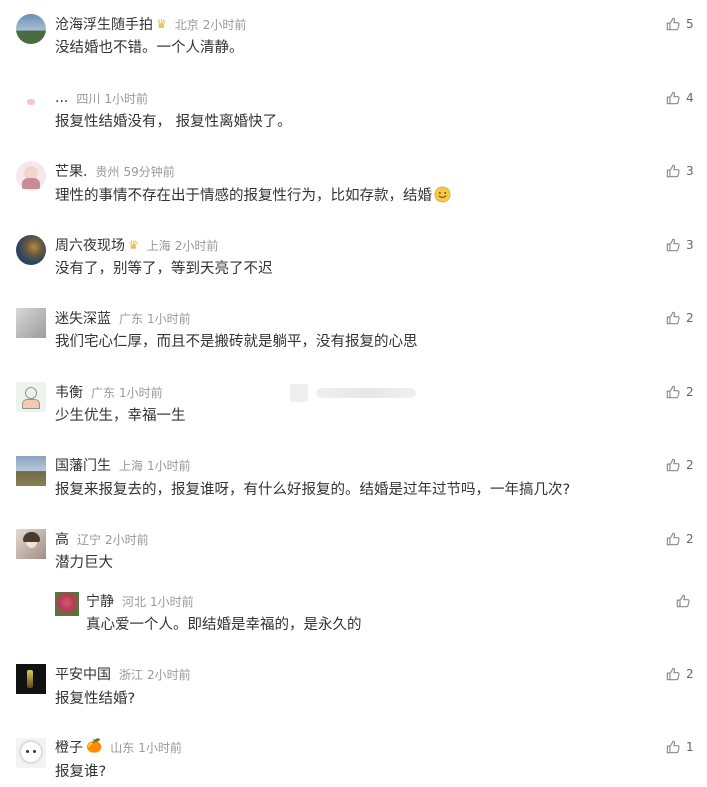 The height and width of the screenshot is (787, 707). Describe the element at coordinates (104, 24) in the screenshot. I see `username: 沧海浮生随手拍` at that location.